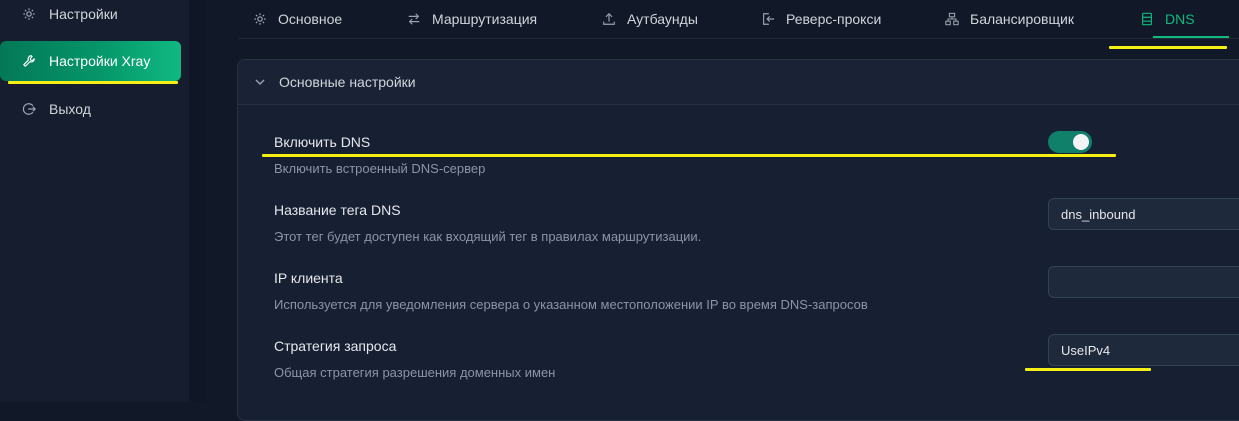  Describe the element at coordinates (952, 19) in the screenshot. I see `cluster-icon` at that location.